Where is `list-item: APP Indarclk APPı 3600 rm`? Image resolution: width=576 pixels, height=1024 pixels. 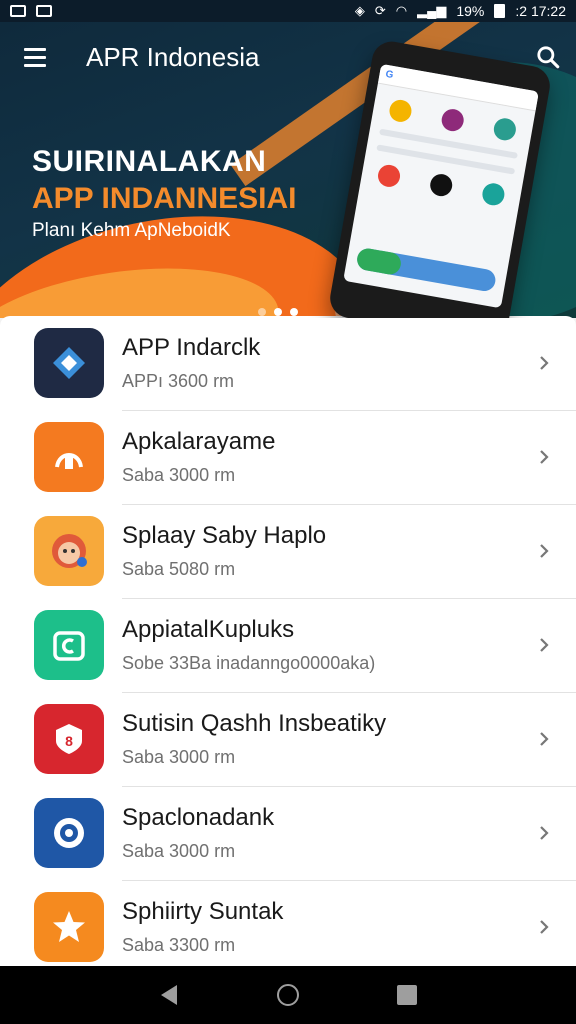
list-item: APP Indarclk APPı 3600 rm is located at coordinates (288, 363).